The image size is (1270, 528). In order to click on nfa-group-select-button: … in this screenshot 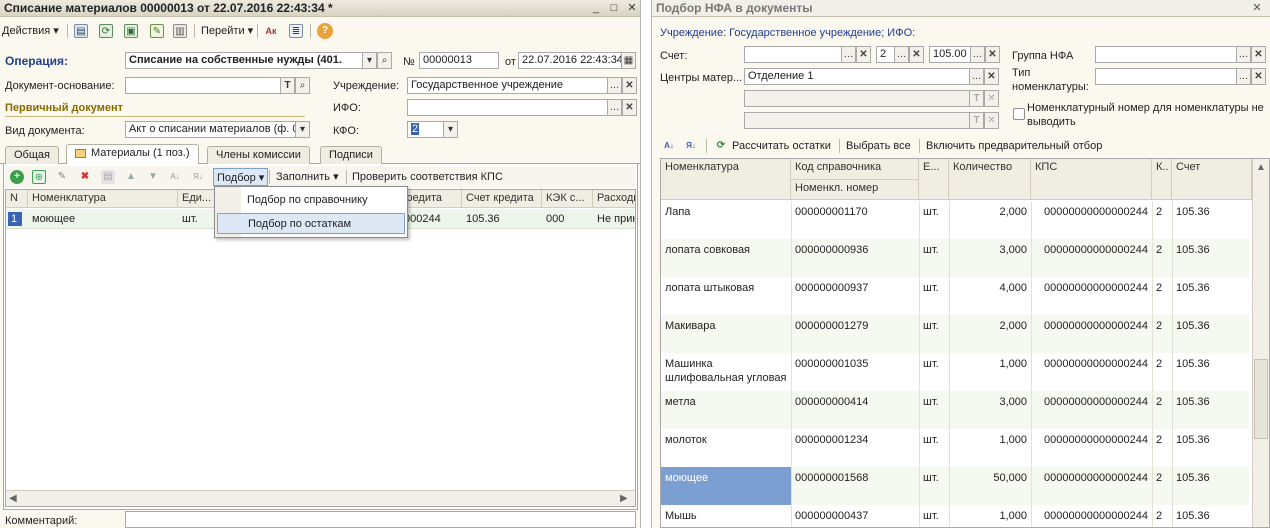, I will do `click(1243, 54)`.